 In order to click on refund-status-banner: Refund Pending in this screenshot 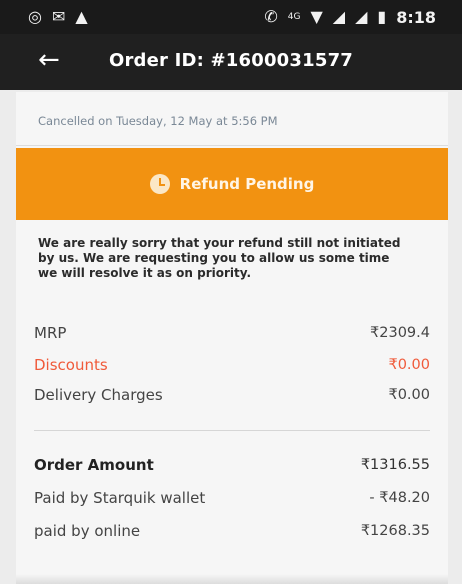, I will do `click(232, 184)`.